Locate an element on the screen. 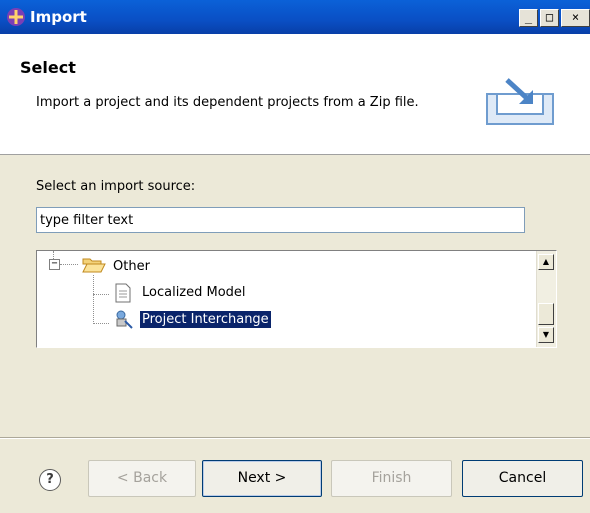 The image size is (590, 513). next-button: Next > is located at coordinates (262, 478).